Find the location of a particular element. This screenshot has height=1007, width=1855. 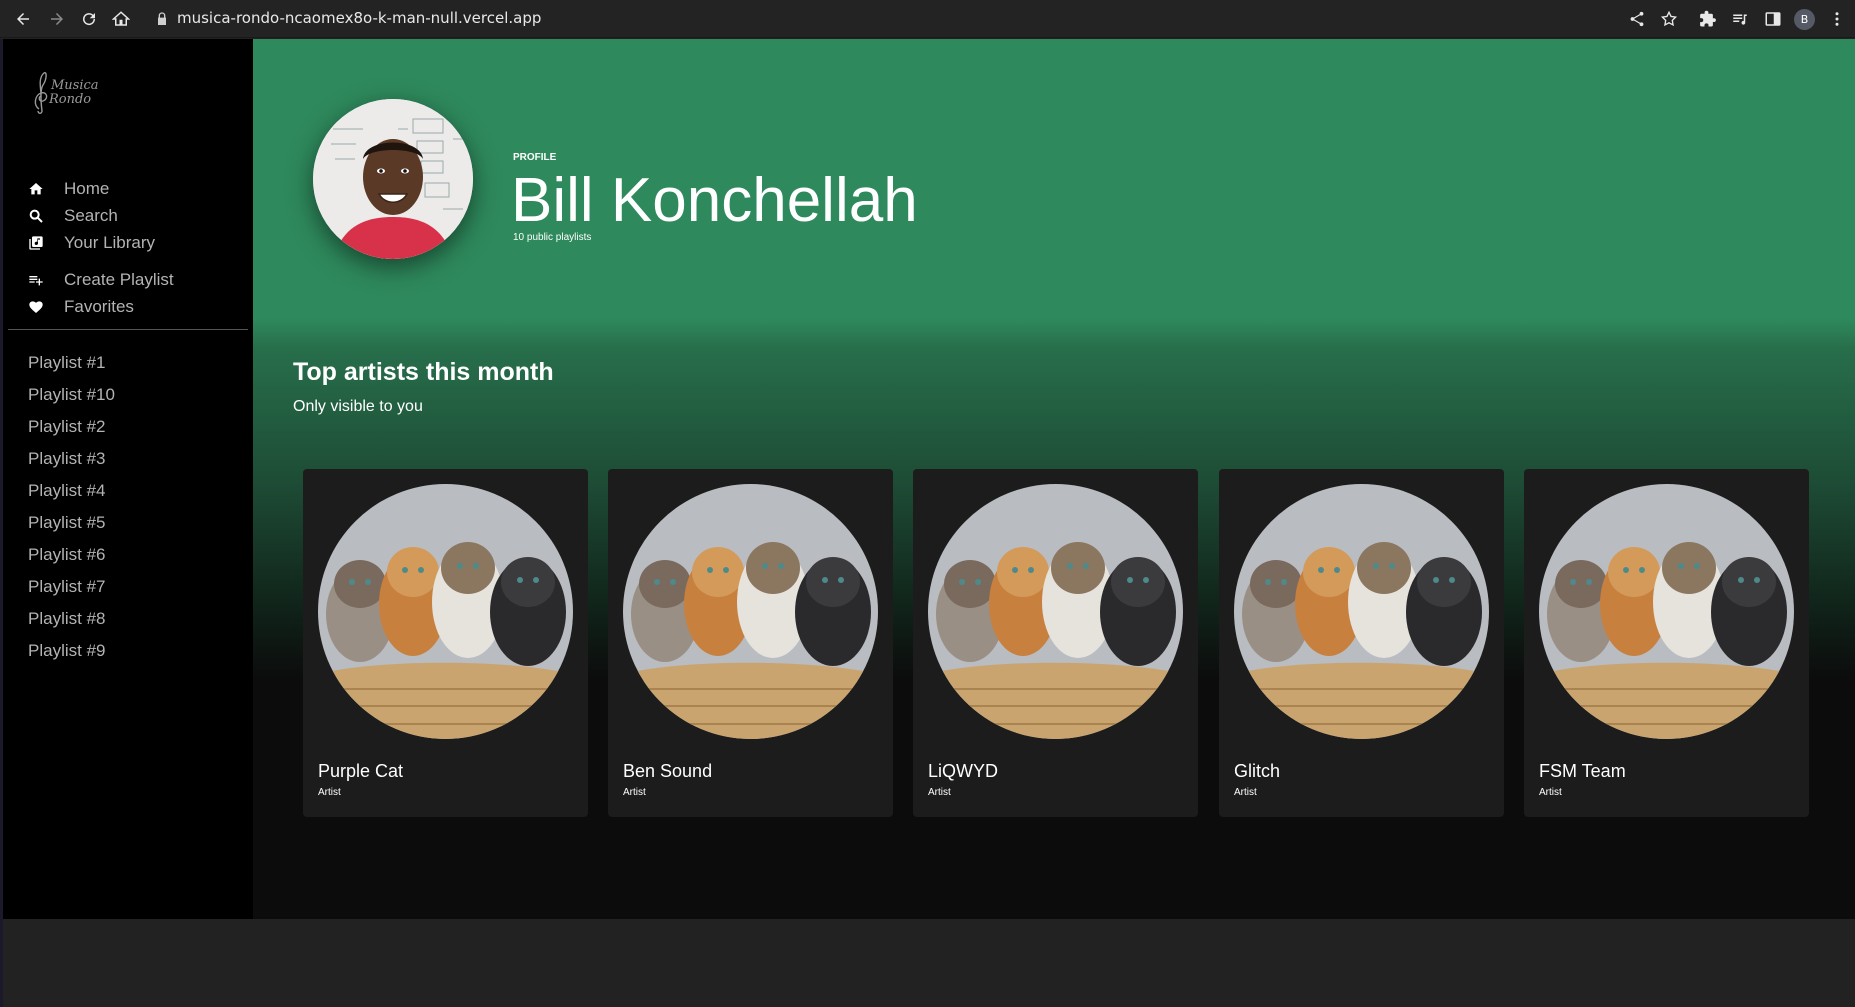

sidebar-playlist-item: Playlist #6 is located at coordinates (66, 555).